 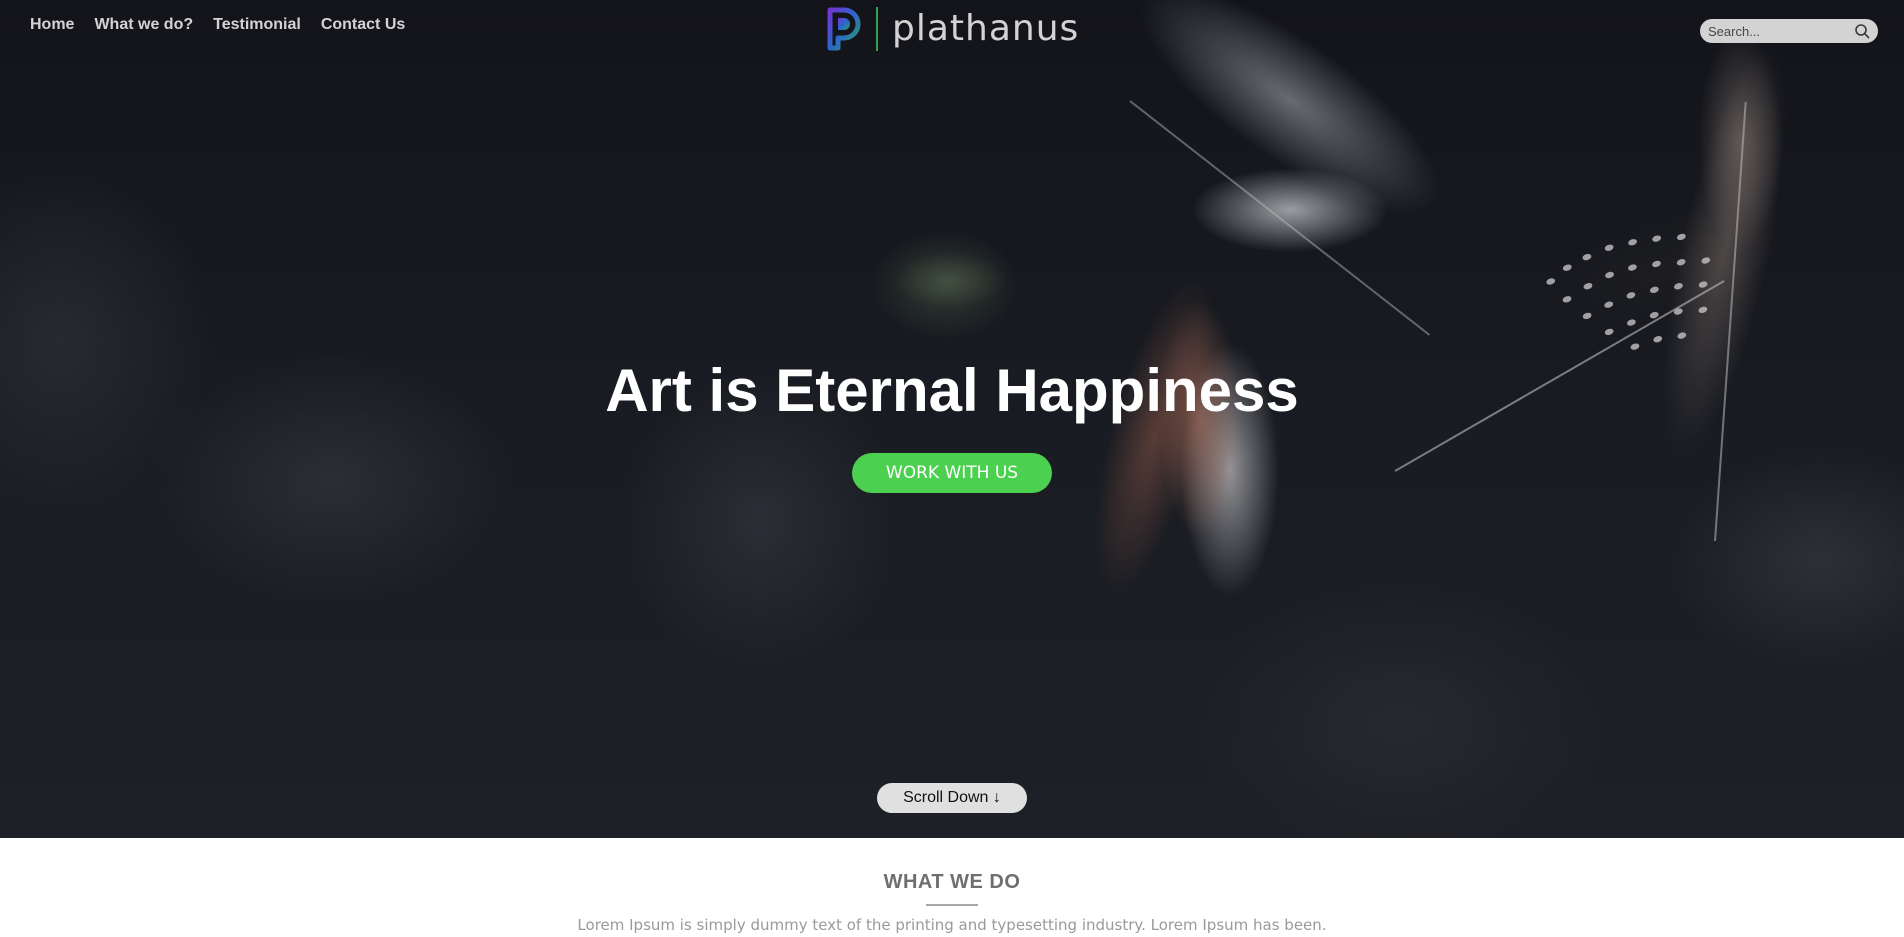 I want to click on work-with-us-button: WORK WITH US, so click(x=952, y=473).